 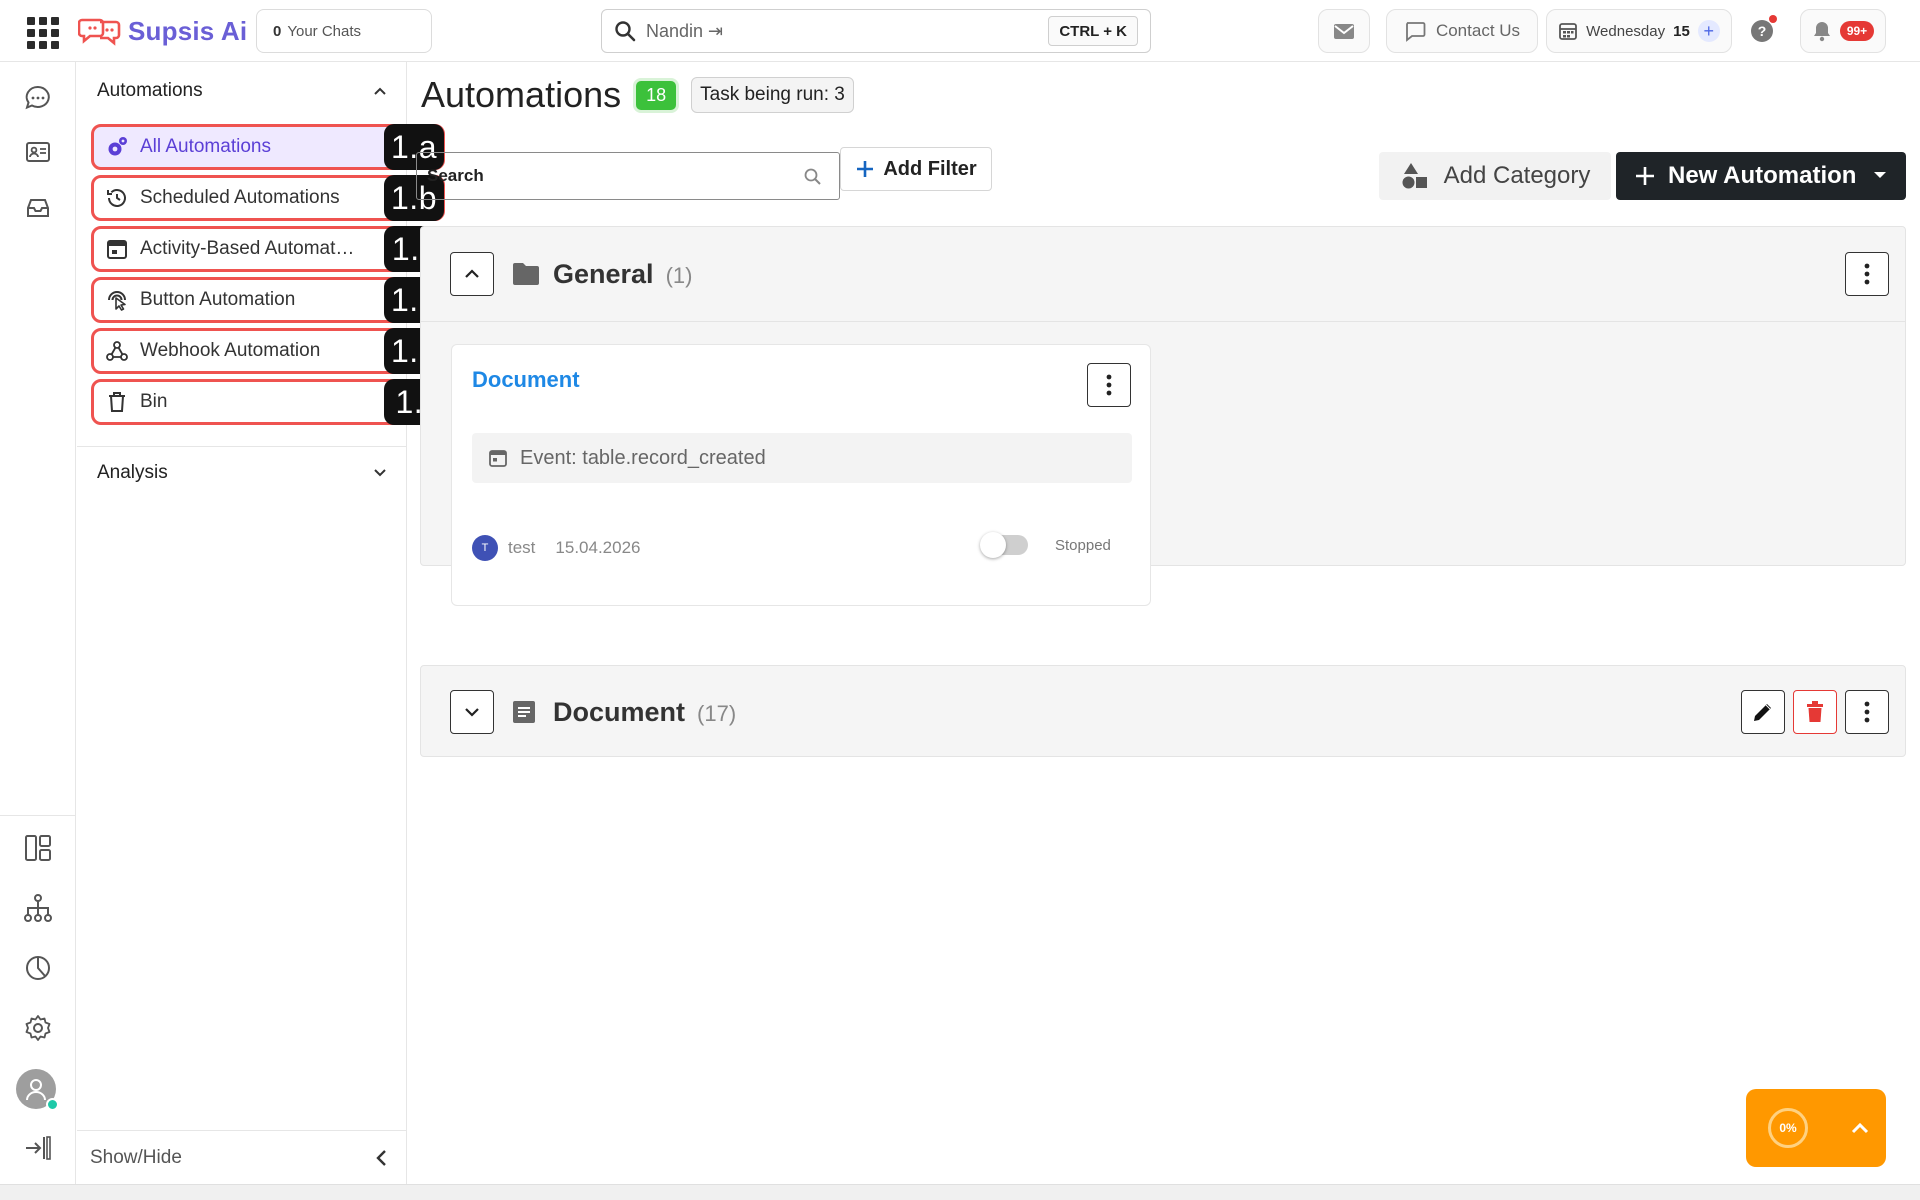 I want to click on card-footer: T test 15.04.2026 Stopped, so click(x=792, y=547).